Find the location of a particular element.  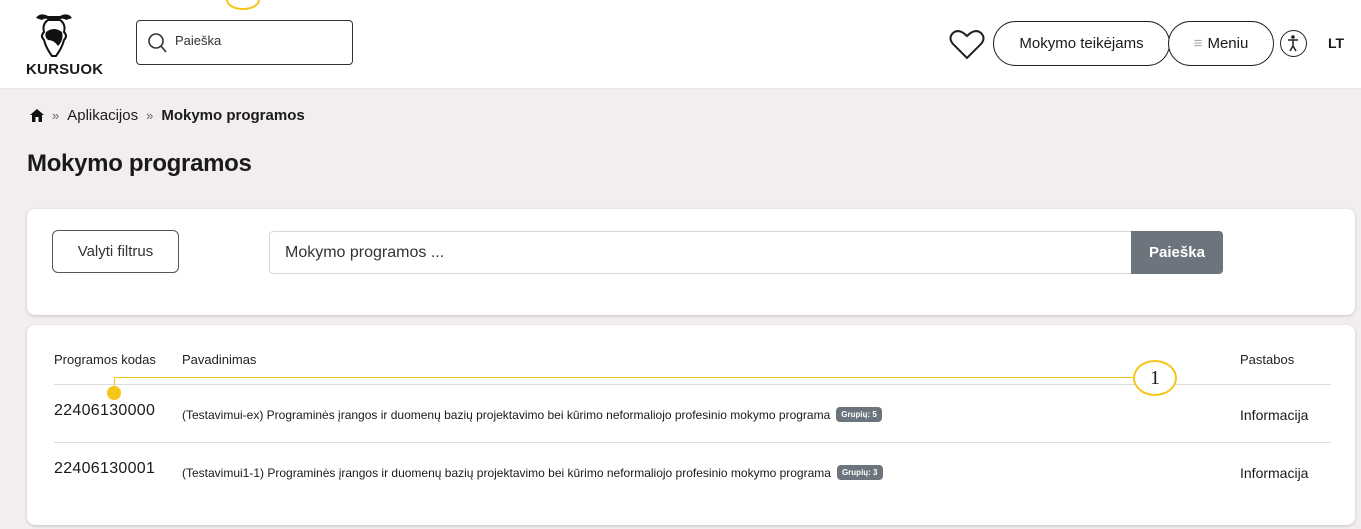

language-switch: LT is located at coordinates (1336, 43).